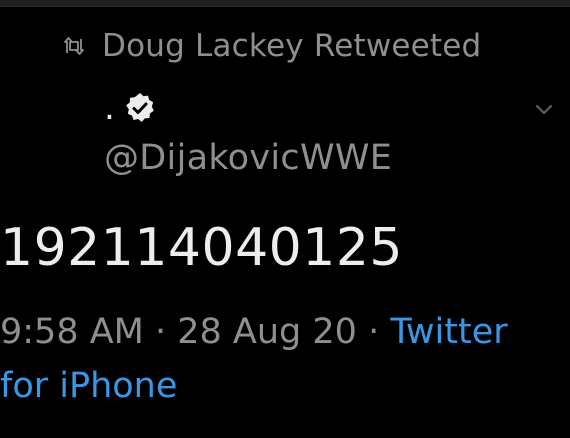  Describe the element at coordinates (109, 108) in the screenshot. I see `author-display-name: .` at that location.